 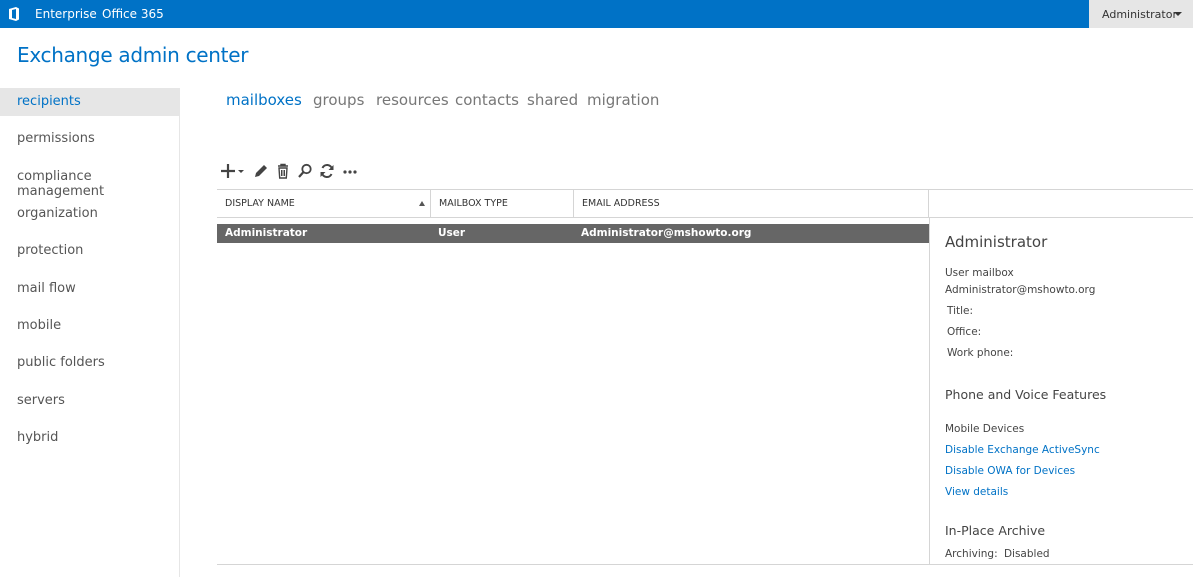 I want to click on archive-section-heading: In-Place Archive, so click(x=995, y=530).